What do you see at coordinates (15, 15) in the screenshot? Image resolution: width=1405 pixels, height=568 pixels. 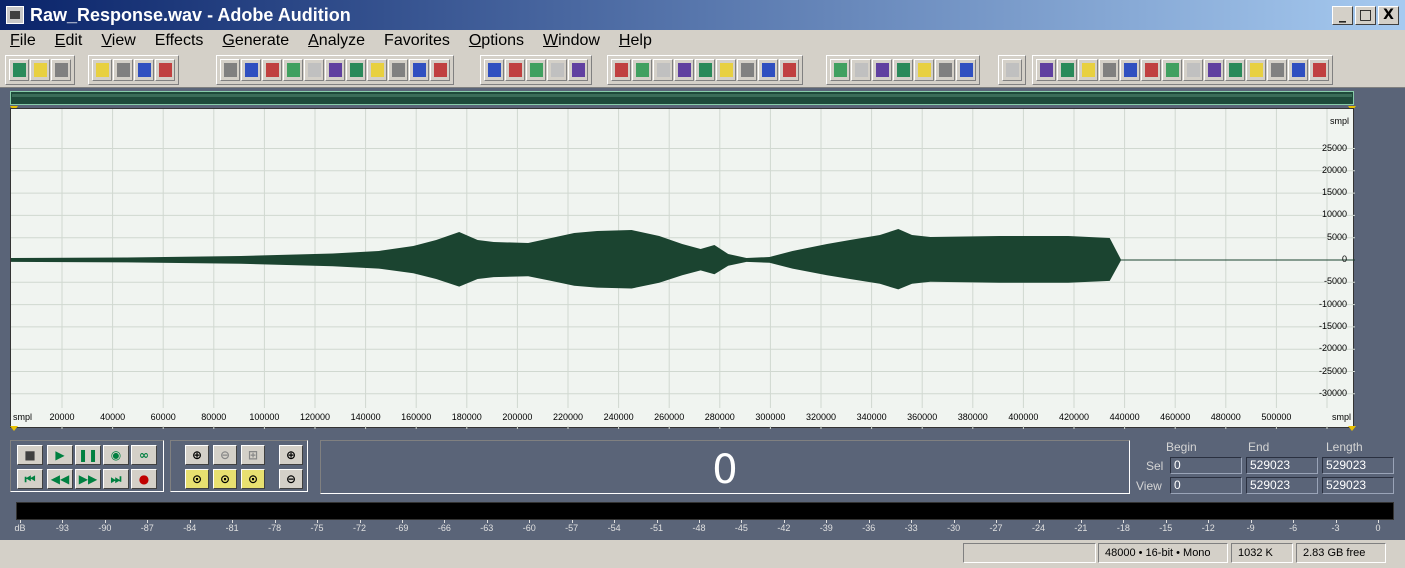 I see `app-icon` at bounding box center [15, 15].